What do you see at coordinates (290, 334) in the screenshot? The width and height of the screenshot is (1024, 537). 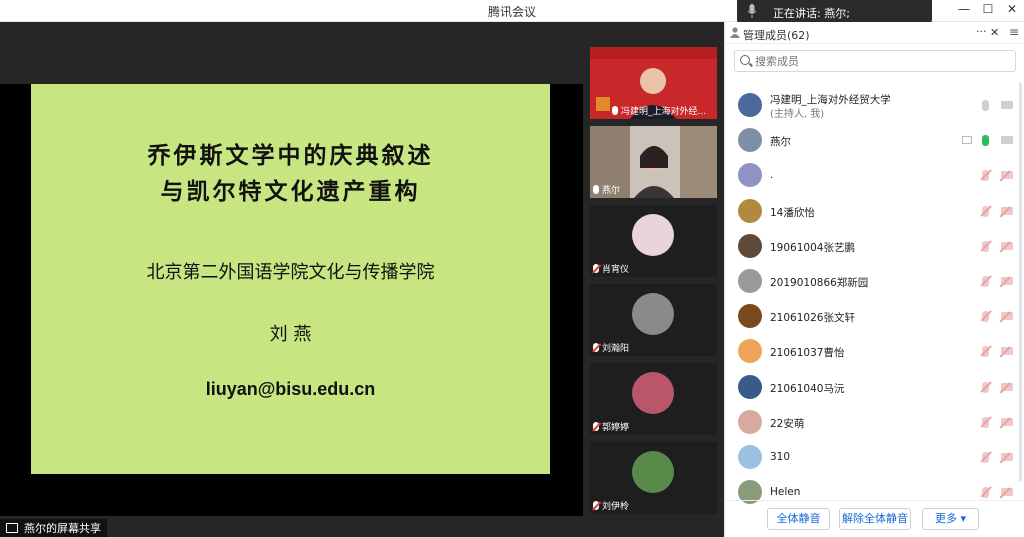 I see `slide-author: 刘 燕` at bounding box center [290, 334].